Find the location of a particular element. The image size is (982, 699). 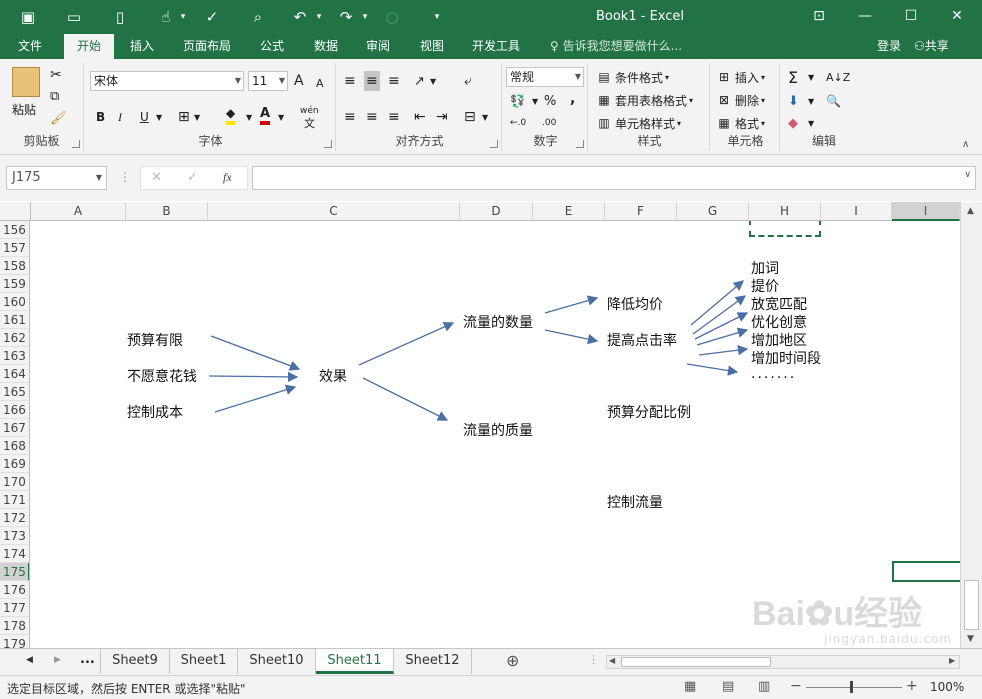

row-header: 164 is located at coordinates (14, 374).